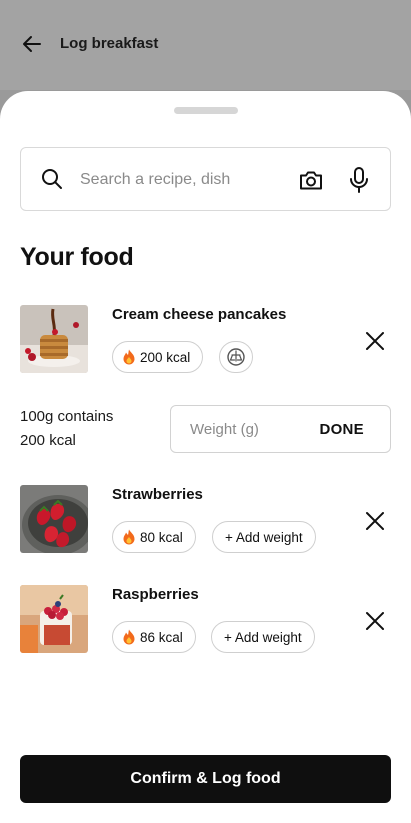 The width and height of the screenshot is (411, 823). What do you see at coordinates (359, 180) in the screenshot?
I see `microphone-icon` at bounding box center [359, 180].